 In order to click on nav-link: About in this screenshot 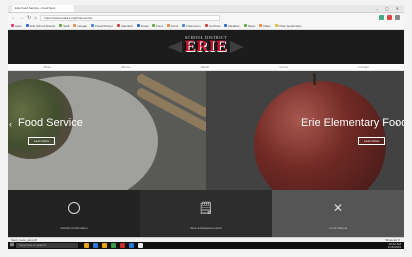, I will do `click(47, 67)`.